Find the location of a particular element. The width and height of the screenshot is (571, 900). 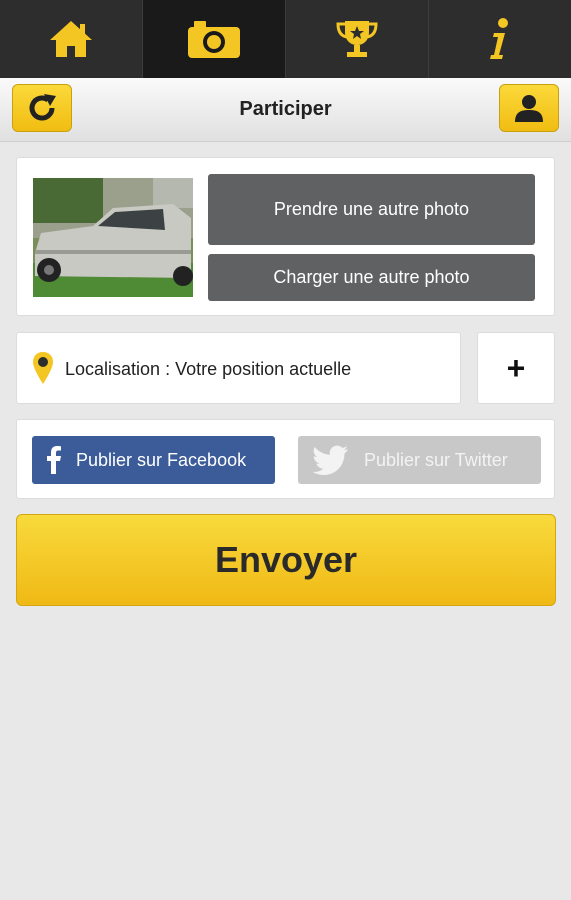

tab-info is located at coordinates (500, 39).